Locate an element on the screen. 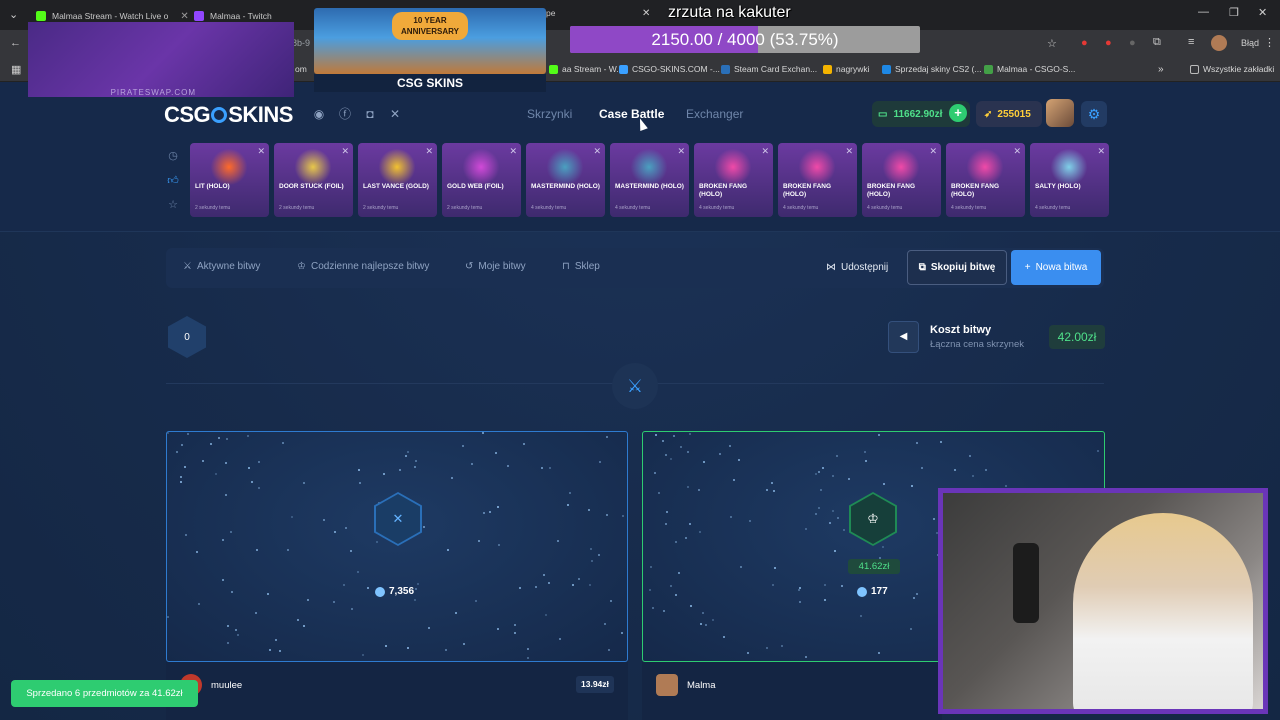 This screenshot has width=1280, height=720. facebook-icon: ⓕ is located at coordinates (345, 114).